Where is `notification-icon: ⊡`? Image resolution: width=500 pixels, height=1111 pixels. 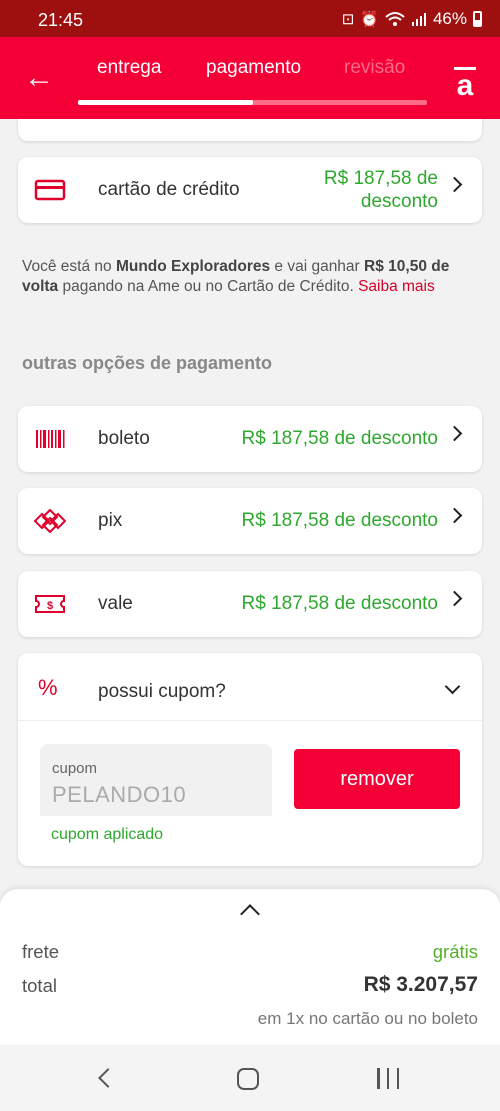
notification-icon: ⊡ is located at coordinates (348, 19).